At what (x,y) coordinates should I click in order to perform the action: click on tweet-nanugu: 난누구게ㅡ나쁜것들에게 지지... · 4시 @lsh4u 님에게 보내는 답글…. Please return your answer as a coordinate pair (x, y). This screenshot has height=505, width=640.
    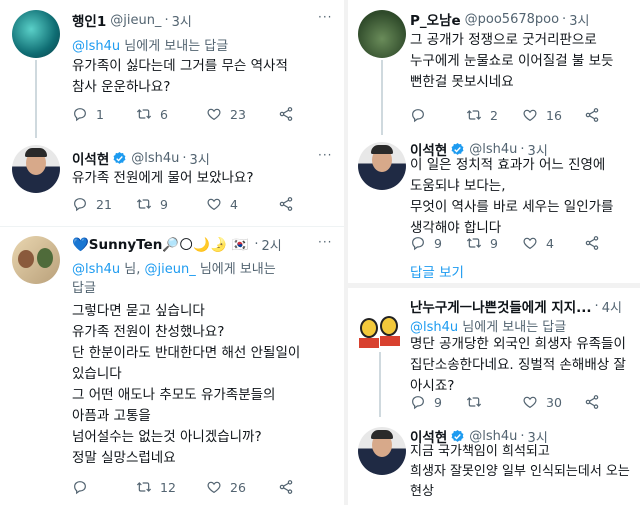
    Looking at the image, I should click on (494, 355).